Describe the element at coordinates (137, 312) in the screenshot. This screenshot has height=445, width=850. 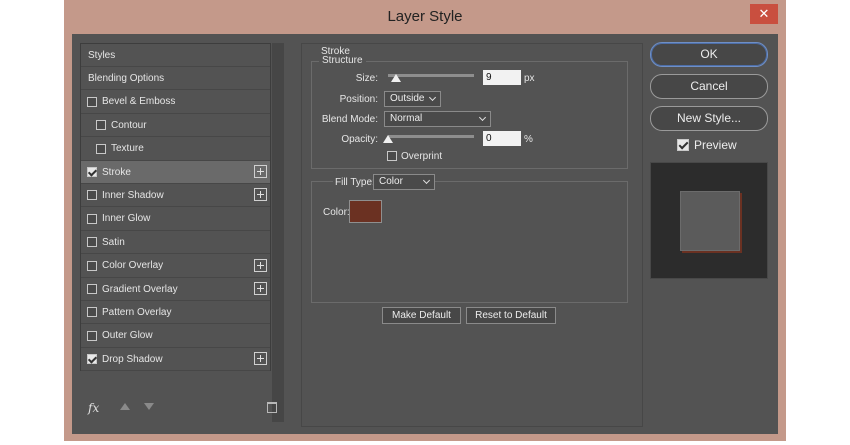
I see `style-item-label: Pattern Overlay` at that location.